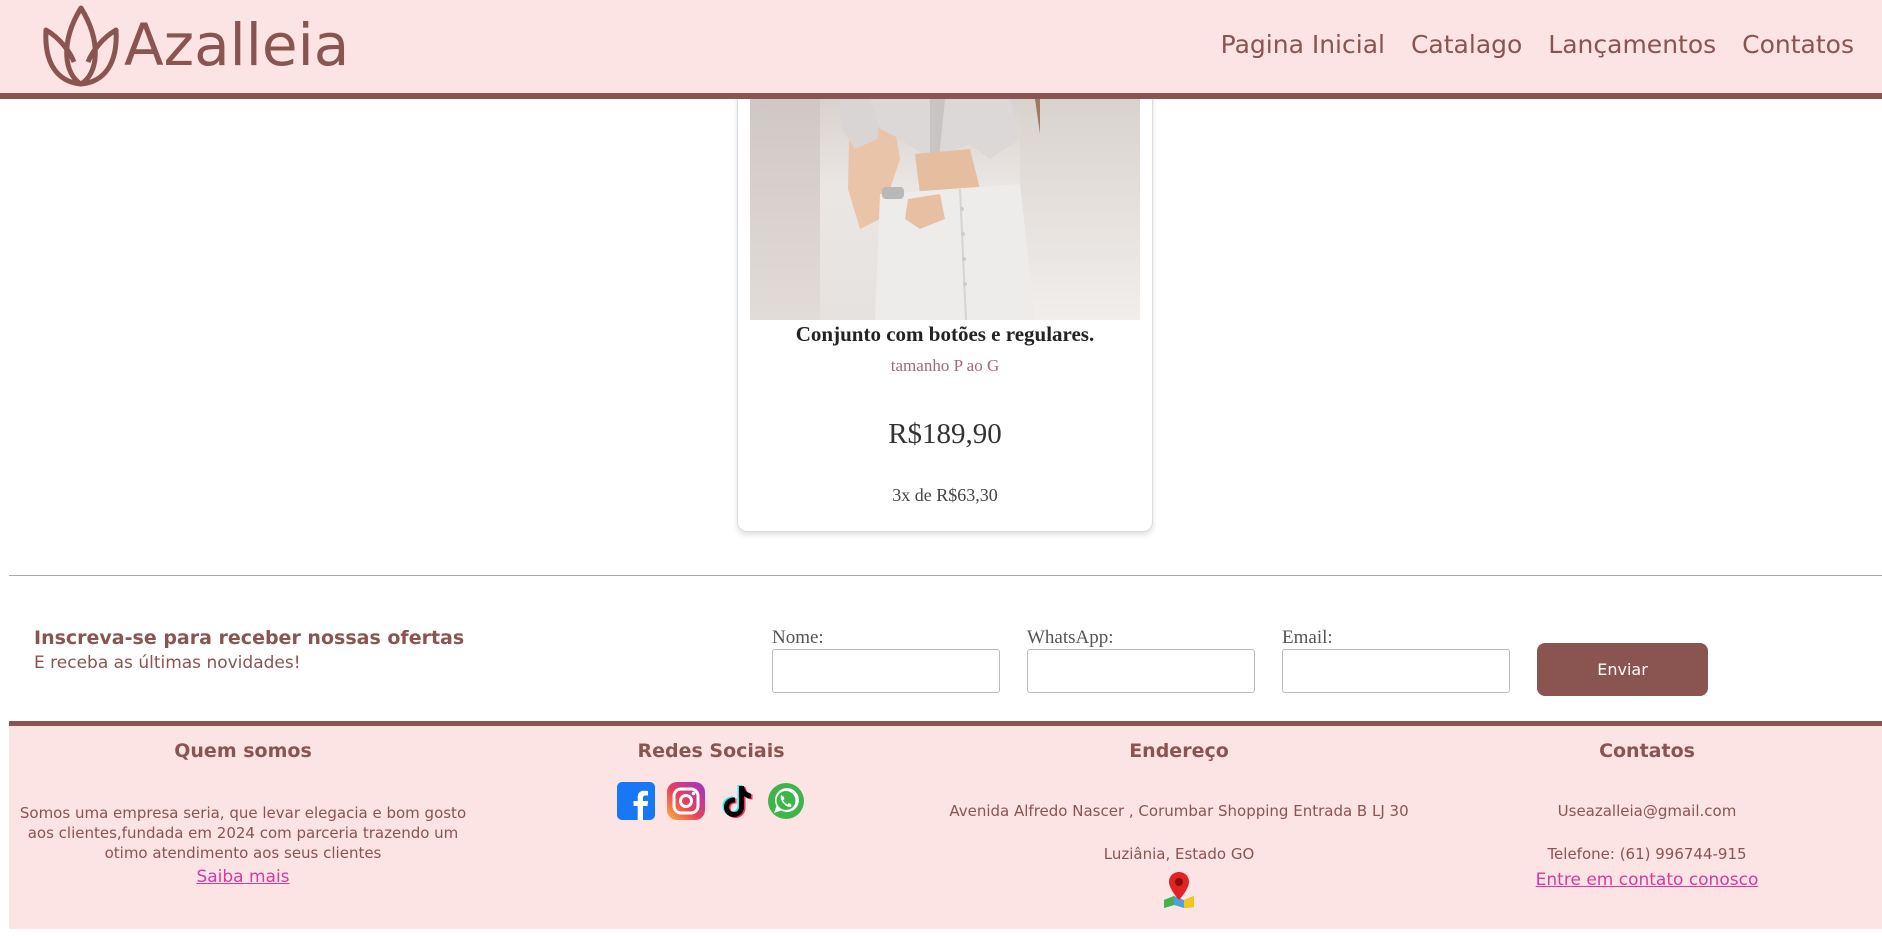 The width and height of the screenshot is (1882, 936). I want to click on contact-email: Useazalleia@gmail.com, so click(1647, 811).